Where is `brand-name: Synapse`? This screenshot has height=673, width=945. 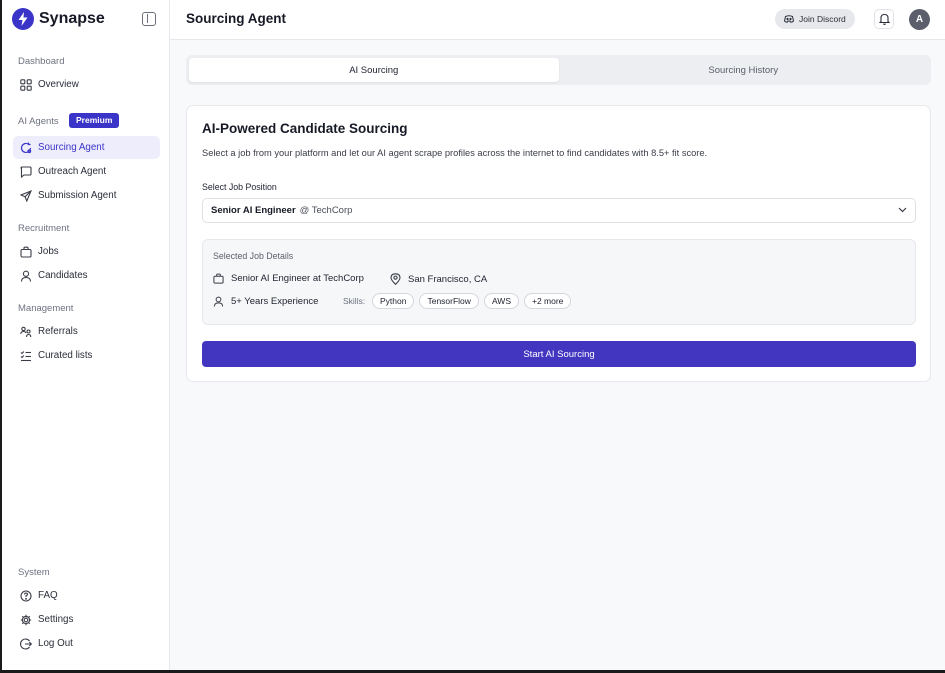 brand-name: Synapse is located at coordinates (72, 18).